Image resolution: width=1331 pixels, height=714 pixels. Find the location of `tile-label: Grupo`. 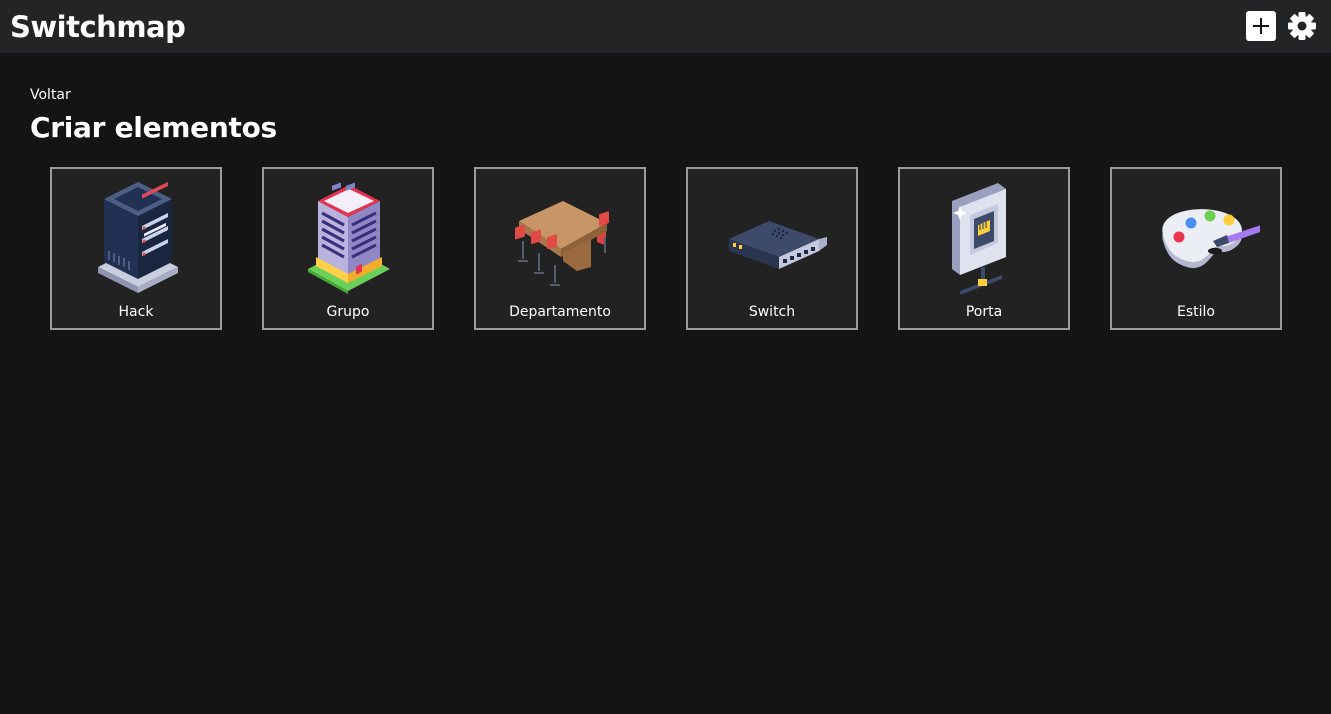

tile-label: Grupo is located at coordinates (348, 312).